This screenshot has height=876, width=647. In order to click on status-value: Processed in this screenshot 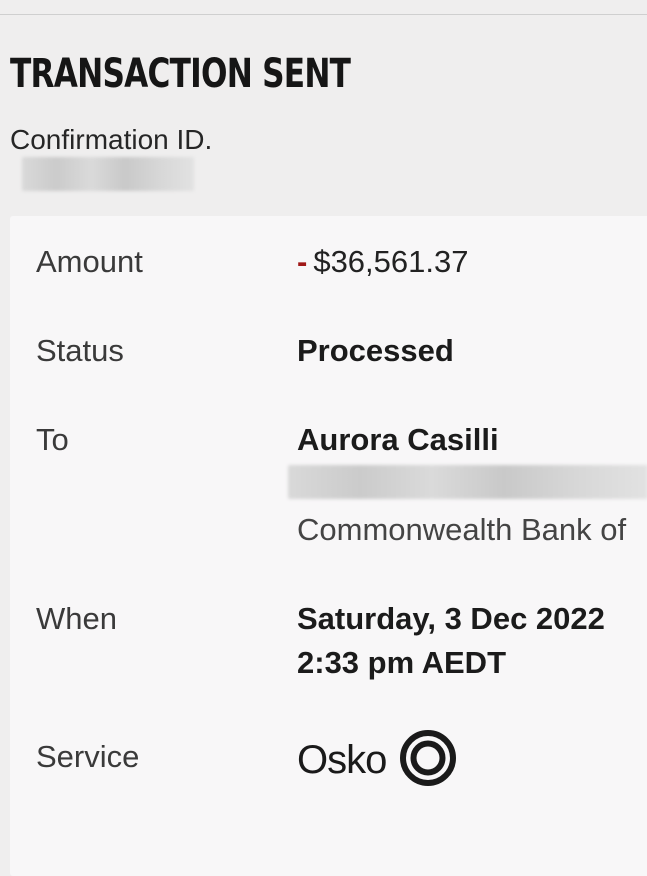, I will do `click(375, 350)`.